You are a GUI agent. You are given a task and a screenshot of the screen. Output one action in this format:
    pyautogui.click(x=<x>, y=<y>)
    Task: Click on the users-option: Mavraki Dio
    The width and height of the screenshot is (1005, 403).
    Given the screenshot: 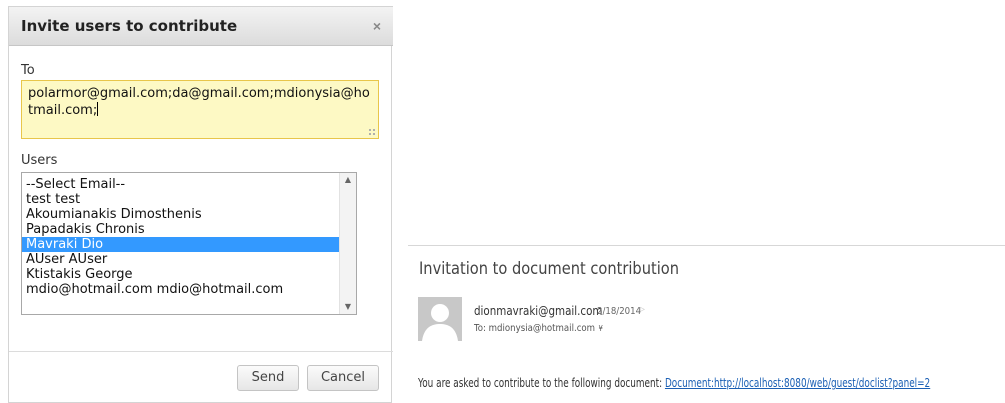 What is the action you would take?
    pyautogui.click(x=181, y=244)
    